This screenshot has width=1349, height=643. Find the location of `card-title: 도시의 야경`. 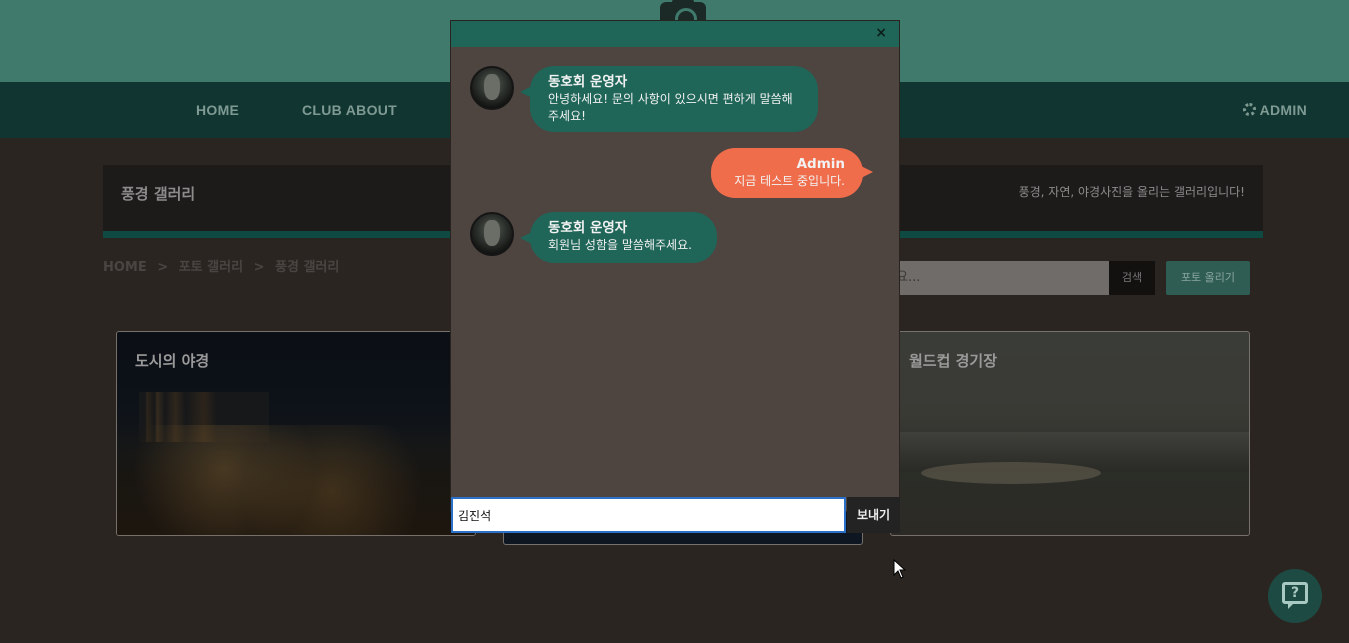

card-title: 도시의 야경 is located at coordinates (172, 361).